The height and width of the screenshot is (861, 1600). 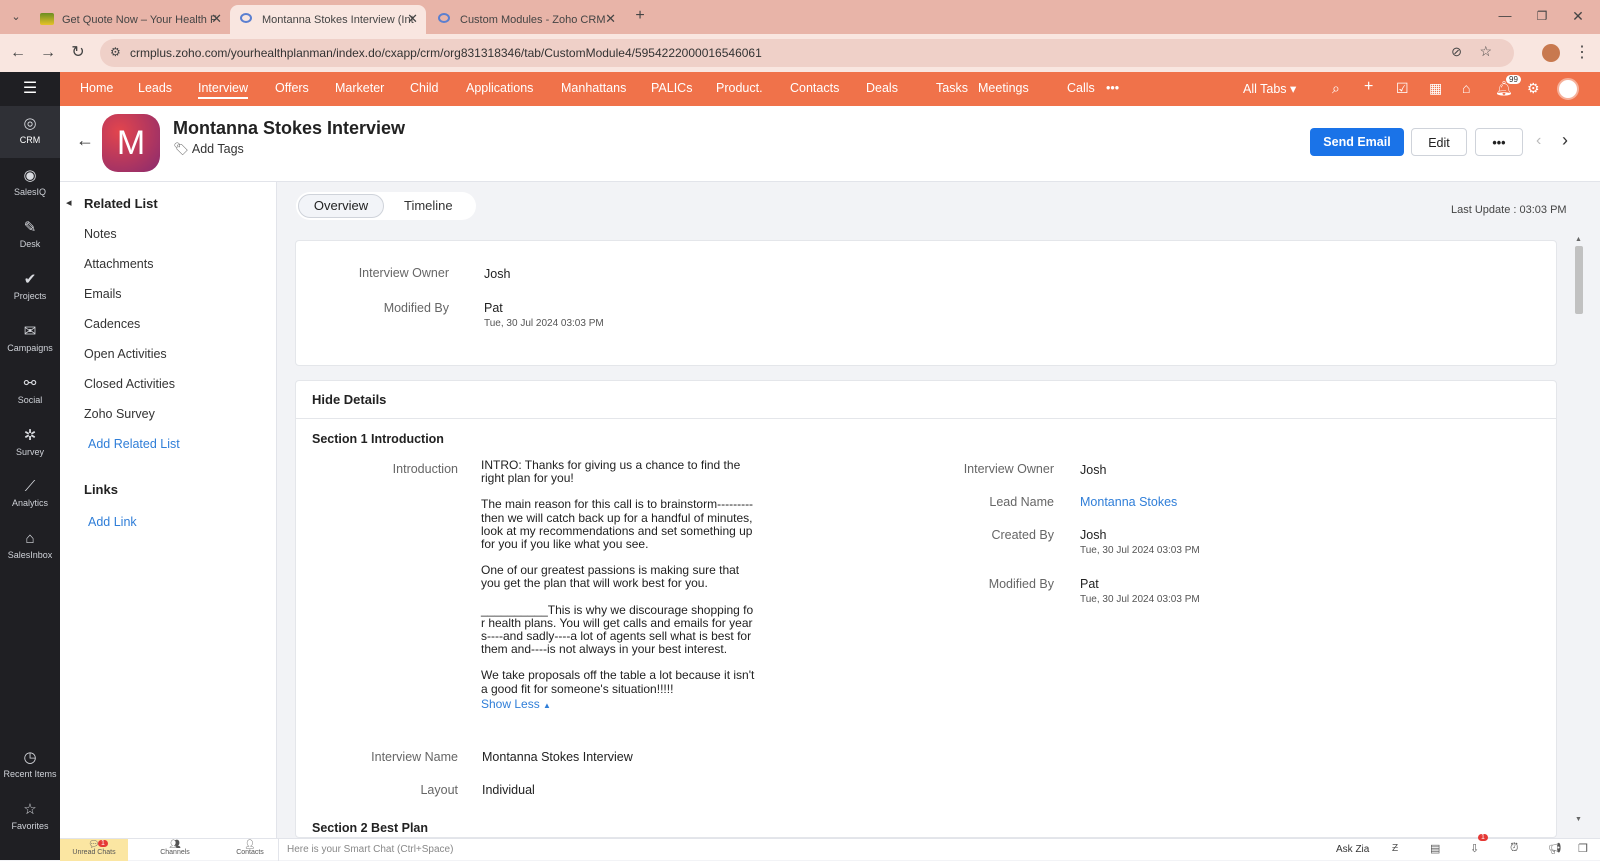 What do you see at coordinates (250, 850) in the screenshot?
I see `contacts-button: 👤︎ Contacts` at bounding box center [250, 850].